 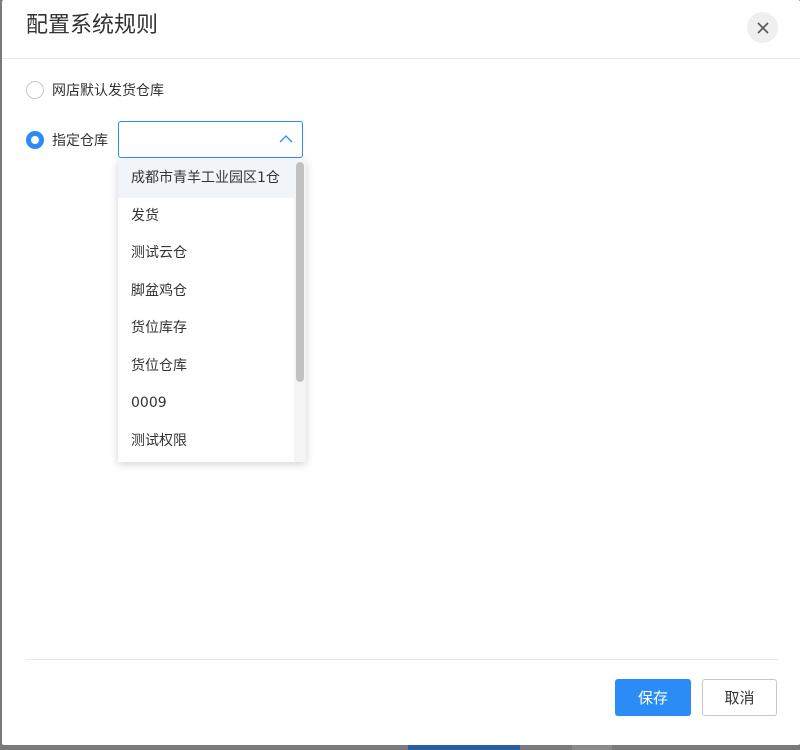 What do you see at coordinates (206, 292) in the screenshot?
I see `dropdown-option: 脚盆鸡仓` at bounding box center [206, 292].